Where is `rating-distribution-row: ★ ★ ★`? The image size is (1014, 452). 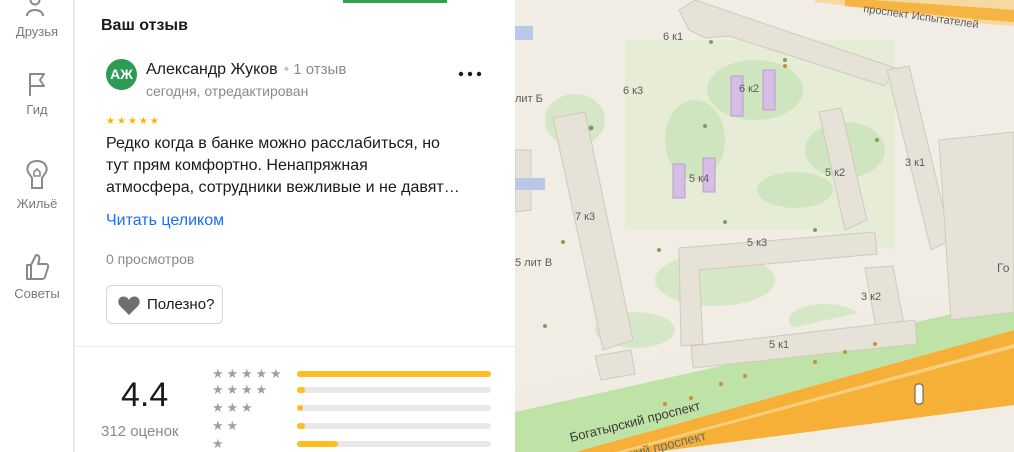 rating-distribution-row: ★ ★ ★ is located at coordinates (352, 408).